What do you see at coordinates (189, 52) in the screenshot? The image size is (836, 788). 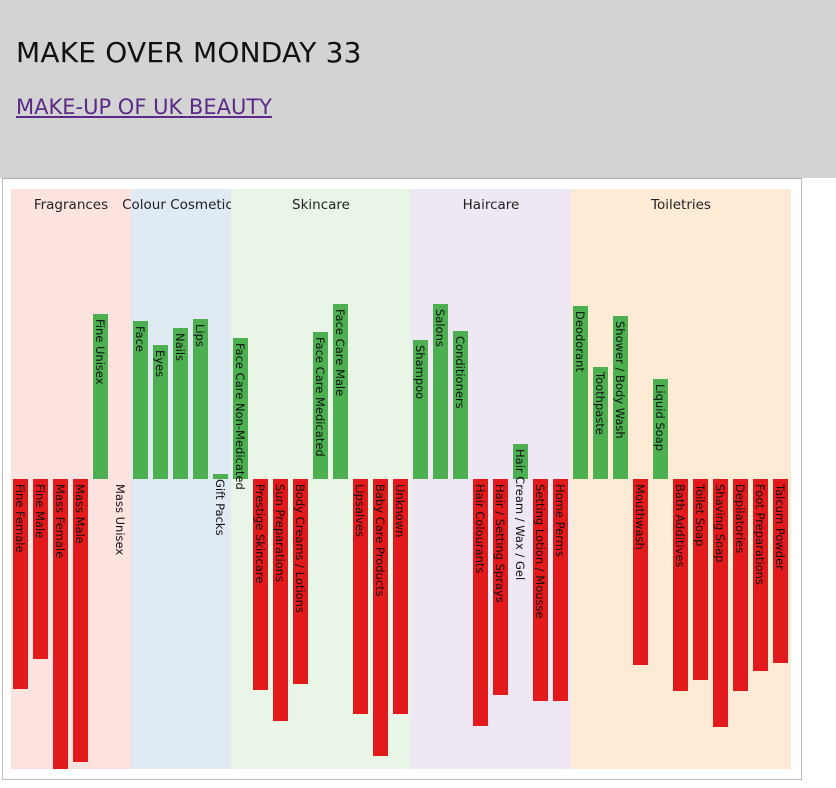 I see `page-title: MAKE OVER MONDAY 33` at bounding box center [189, 52].